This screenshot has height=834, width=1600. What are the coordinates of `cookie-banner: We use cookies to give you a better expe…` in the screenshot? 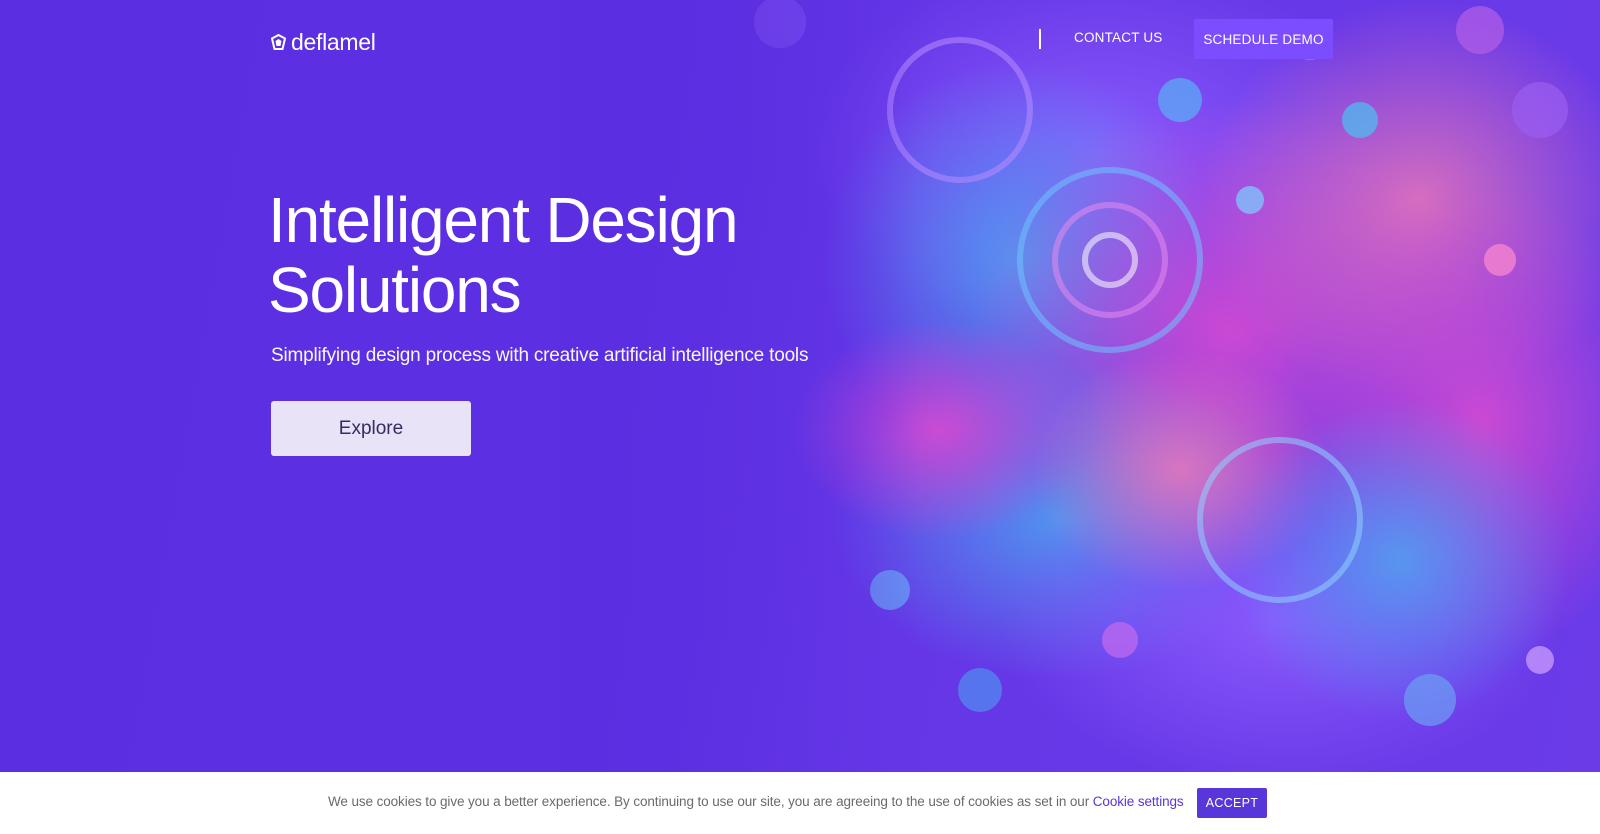 It's located at (800, 803).